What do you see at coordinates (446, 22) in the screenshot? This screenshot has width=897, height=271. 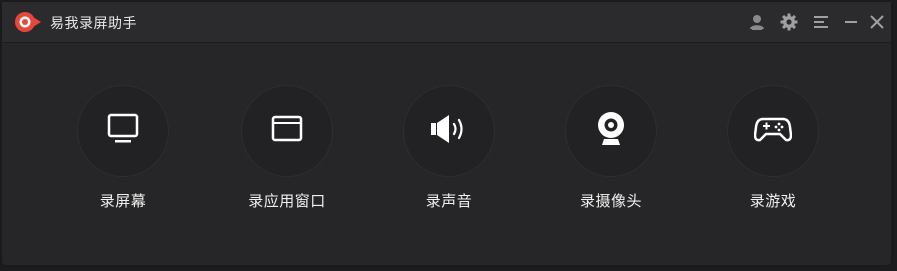 I see `title-bar: 易我录屏助手` at bounding box center [446, 22].